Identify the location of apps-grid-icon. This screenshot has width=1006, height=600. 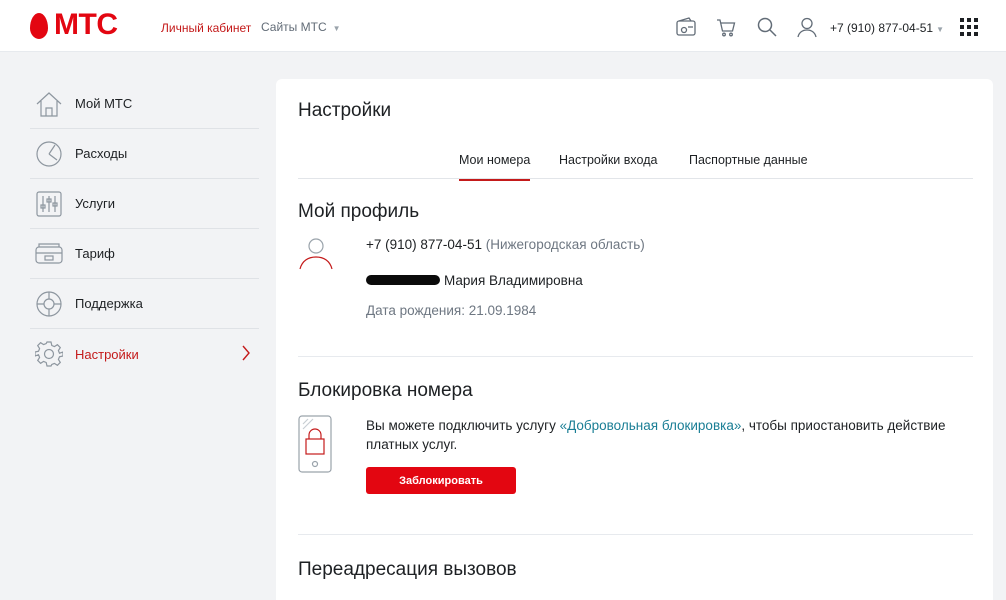
(969, 27).